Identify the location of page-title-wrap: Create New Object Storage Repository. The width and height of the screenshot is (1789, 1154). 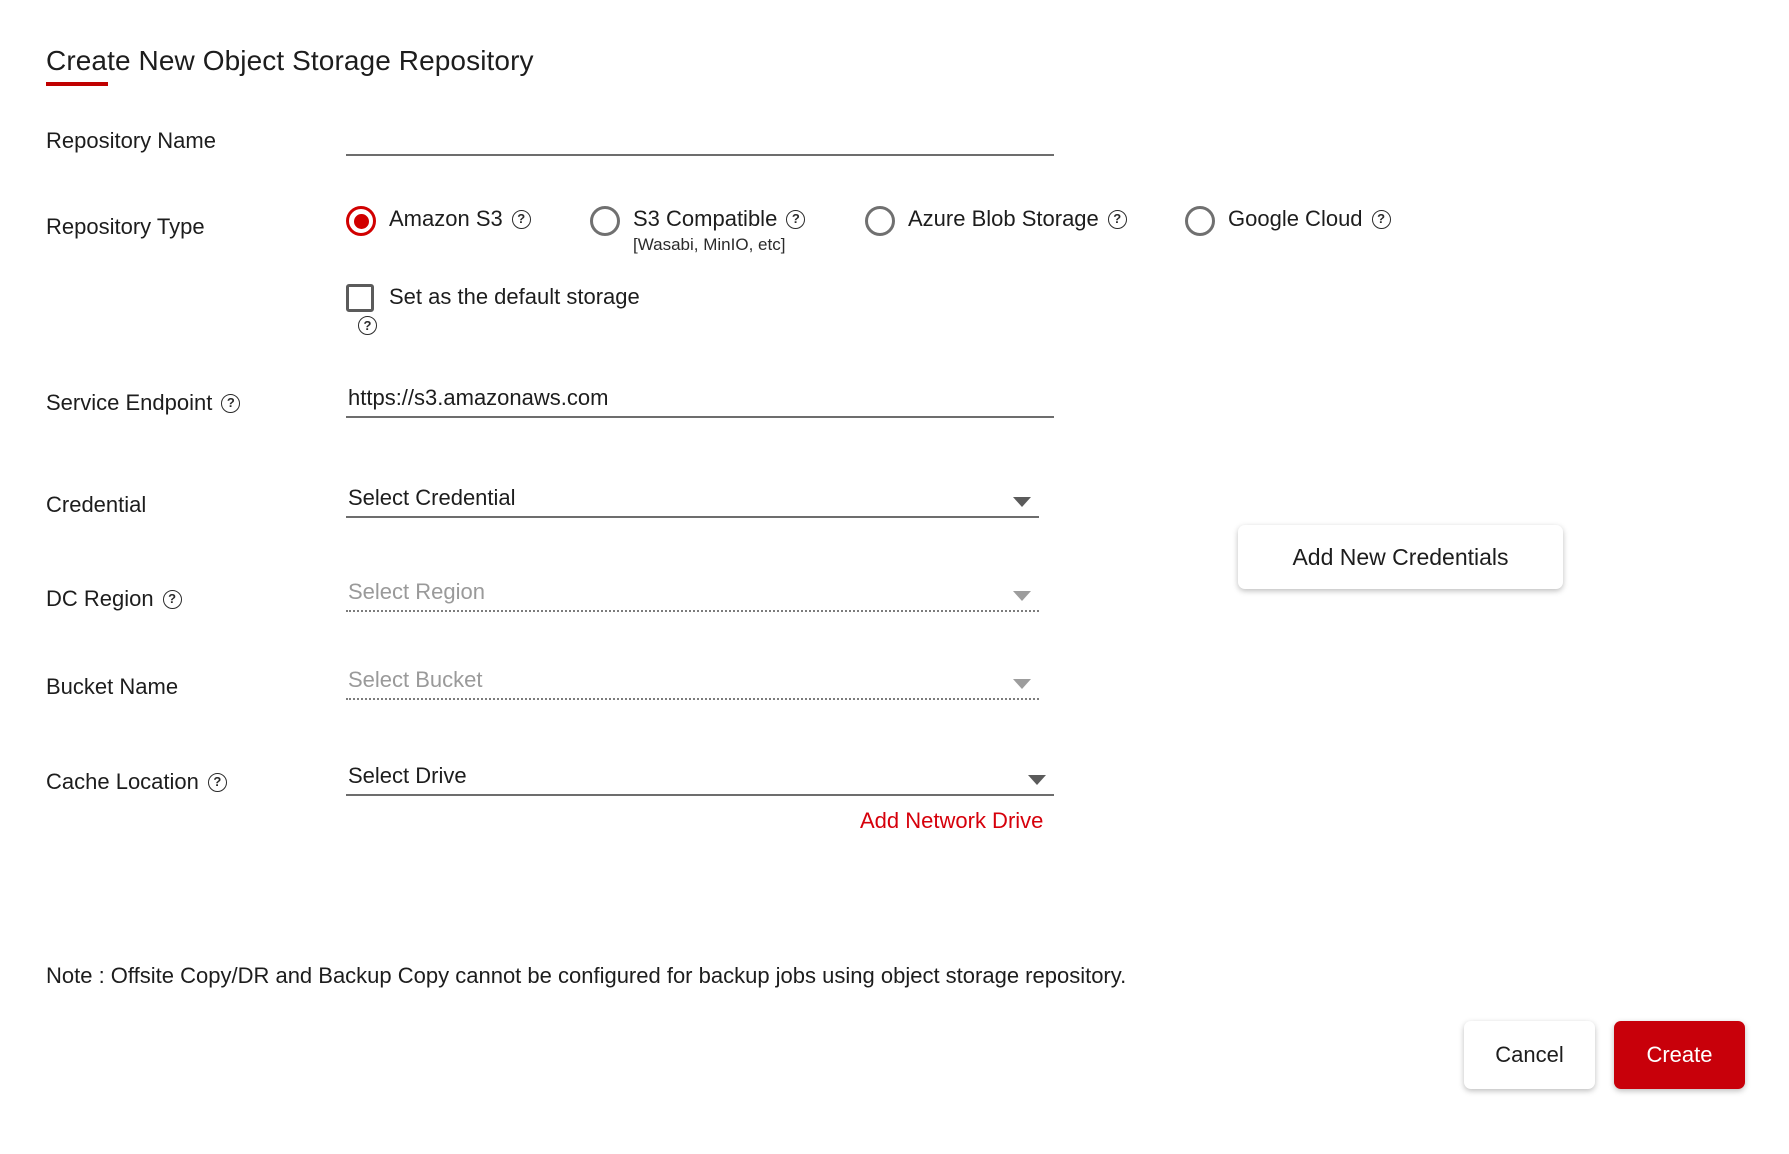
(290, 65).